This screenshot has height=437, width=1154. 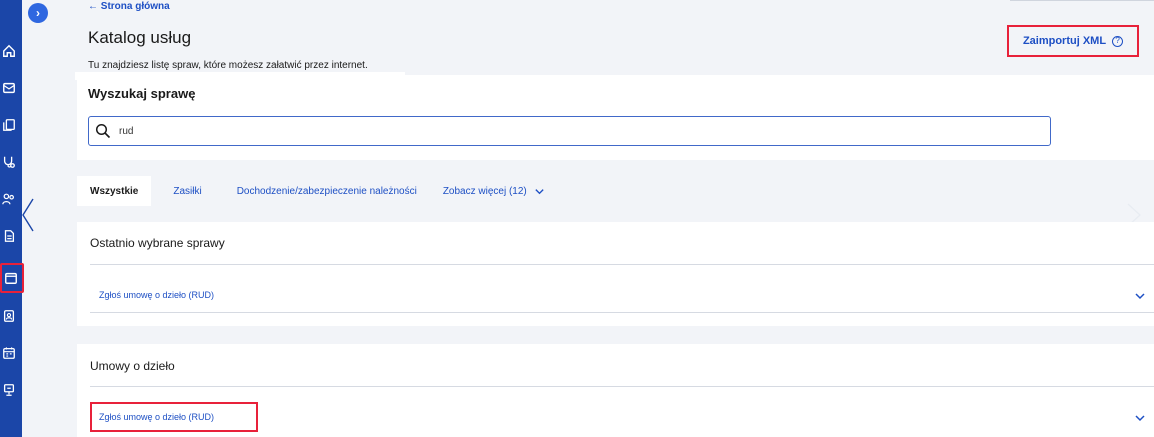 What do you see at coordinates (240, 76) in the screenshot?
I see `search-card-top` at bounding box center [240, 76].